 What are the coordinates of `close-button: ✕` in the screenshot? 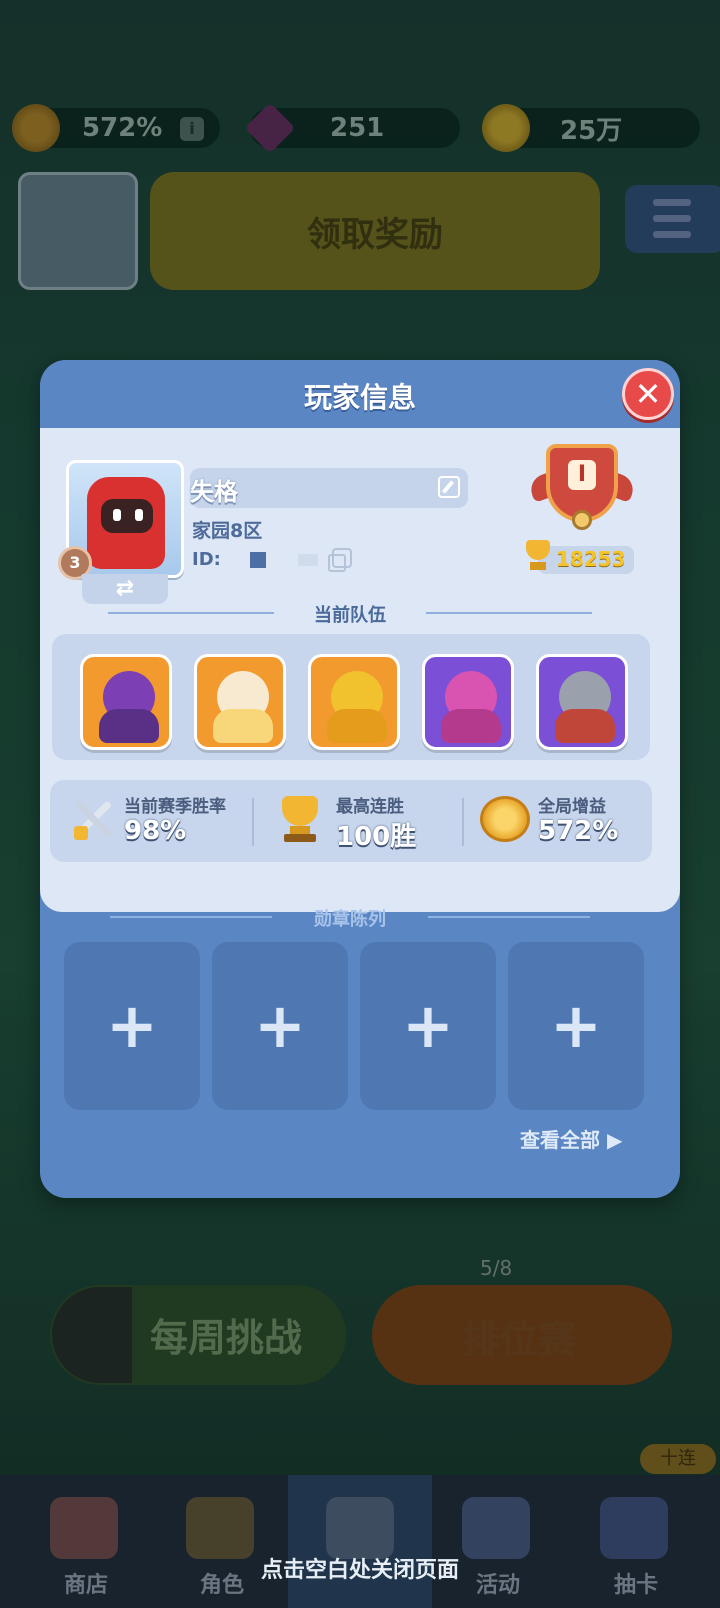 It's located at (648, 394).